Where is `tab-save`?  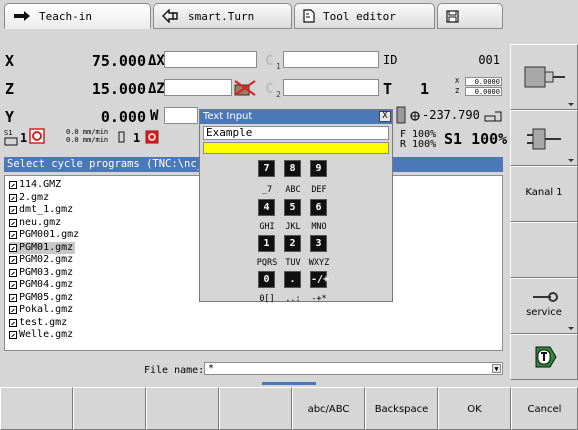
tab-save is located at coordinates (470, 16).